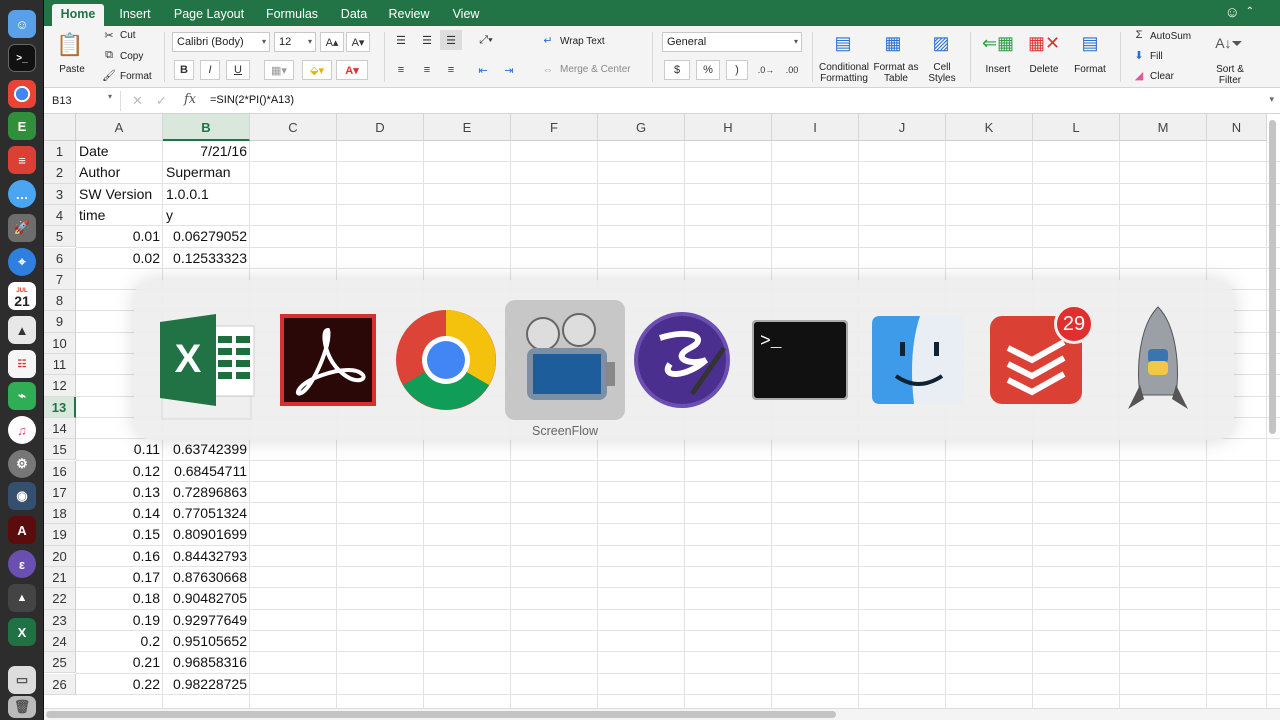 Image resolution: width=1280 pixels, height=720 pixels. What do you see at coordinates (60, 641) in the screenshot?
I see `row-header-24: 24` at bounding box center [60, 641].